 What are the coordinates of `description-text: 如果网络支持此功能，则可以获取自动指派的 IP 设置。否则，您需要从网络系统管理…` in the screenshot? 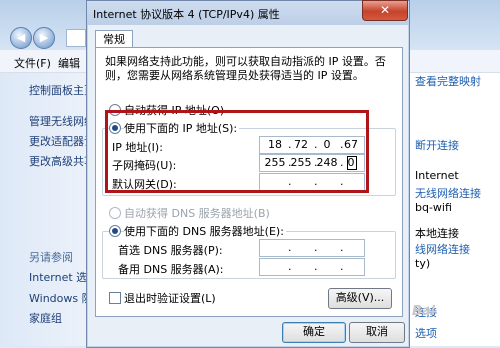 It's located at (245, 68).